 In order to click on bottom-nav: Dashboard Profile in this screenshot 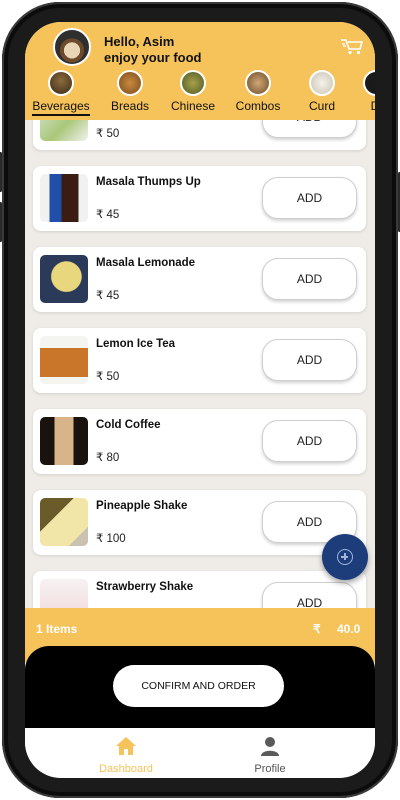, I will do `click(200, 753)`.